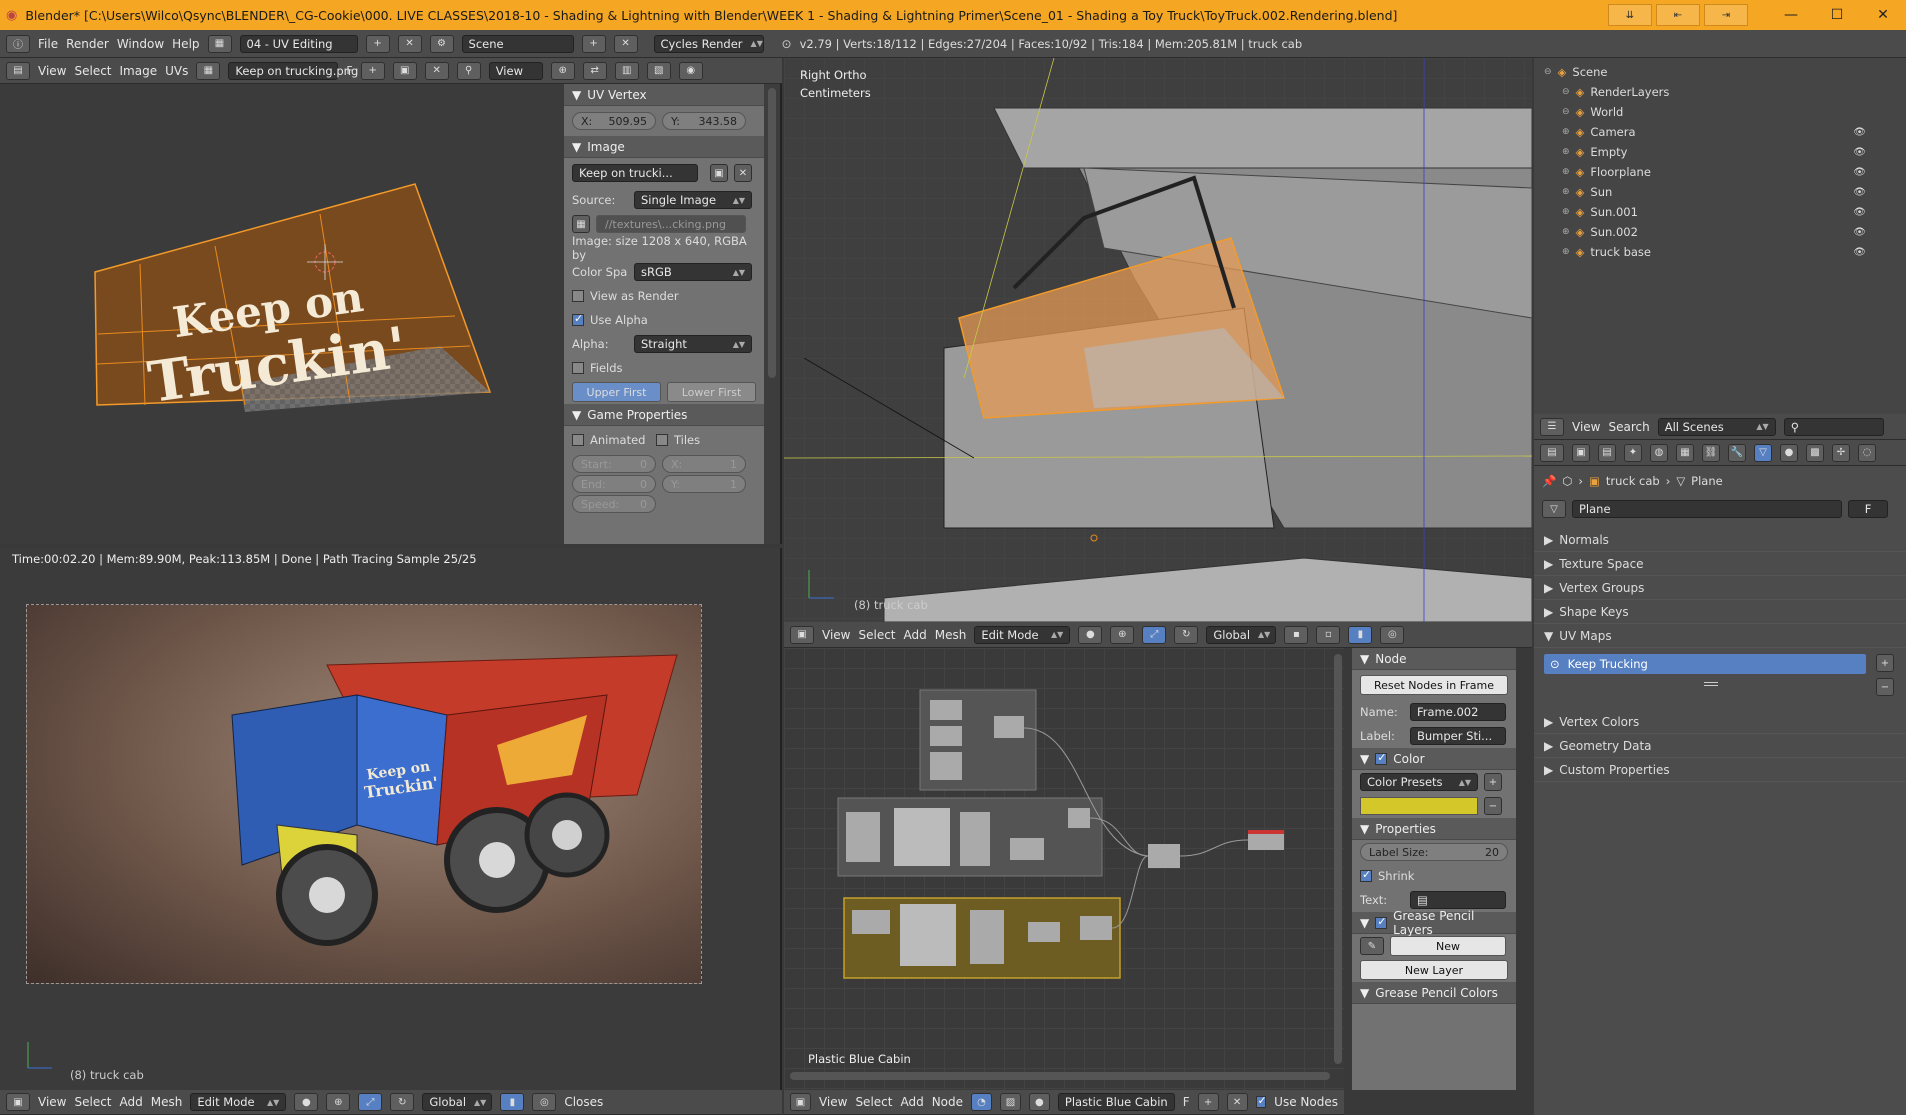 The height and width of the screenshot is (1115, 1906). I want to click on add-uv-map-icon: +, so click(1885, 663).